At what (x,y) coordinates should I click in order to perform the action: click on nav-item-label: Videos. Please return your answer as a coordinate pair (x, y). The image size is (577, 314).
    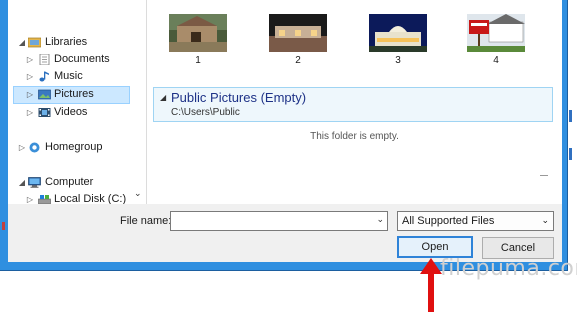
    Looking at the image, I should click on (71, 112).